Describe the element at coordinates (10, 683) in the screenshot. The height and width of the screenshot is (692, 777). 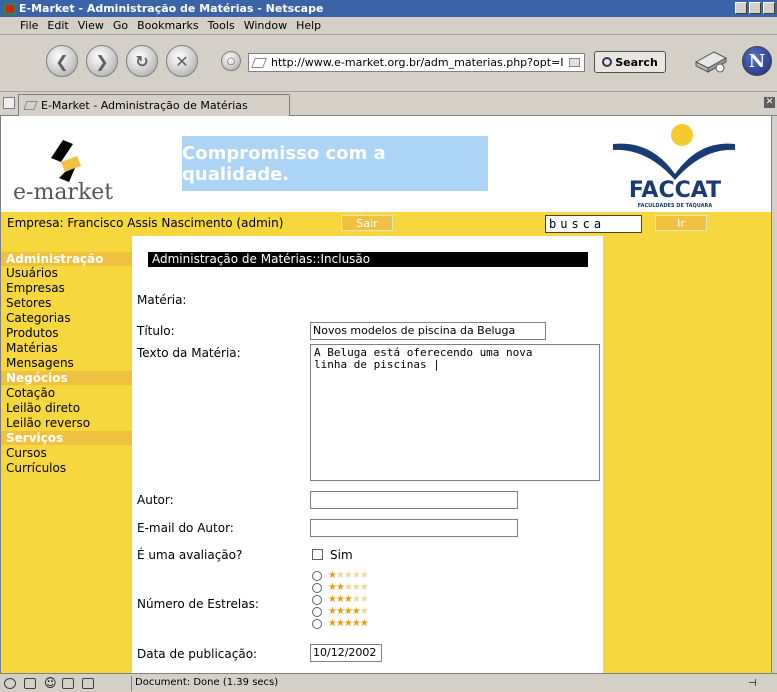
I see `navigator-icon` at that location.